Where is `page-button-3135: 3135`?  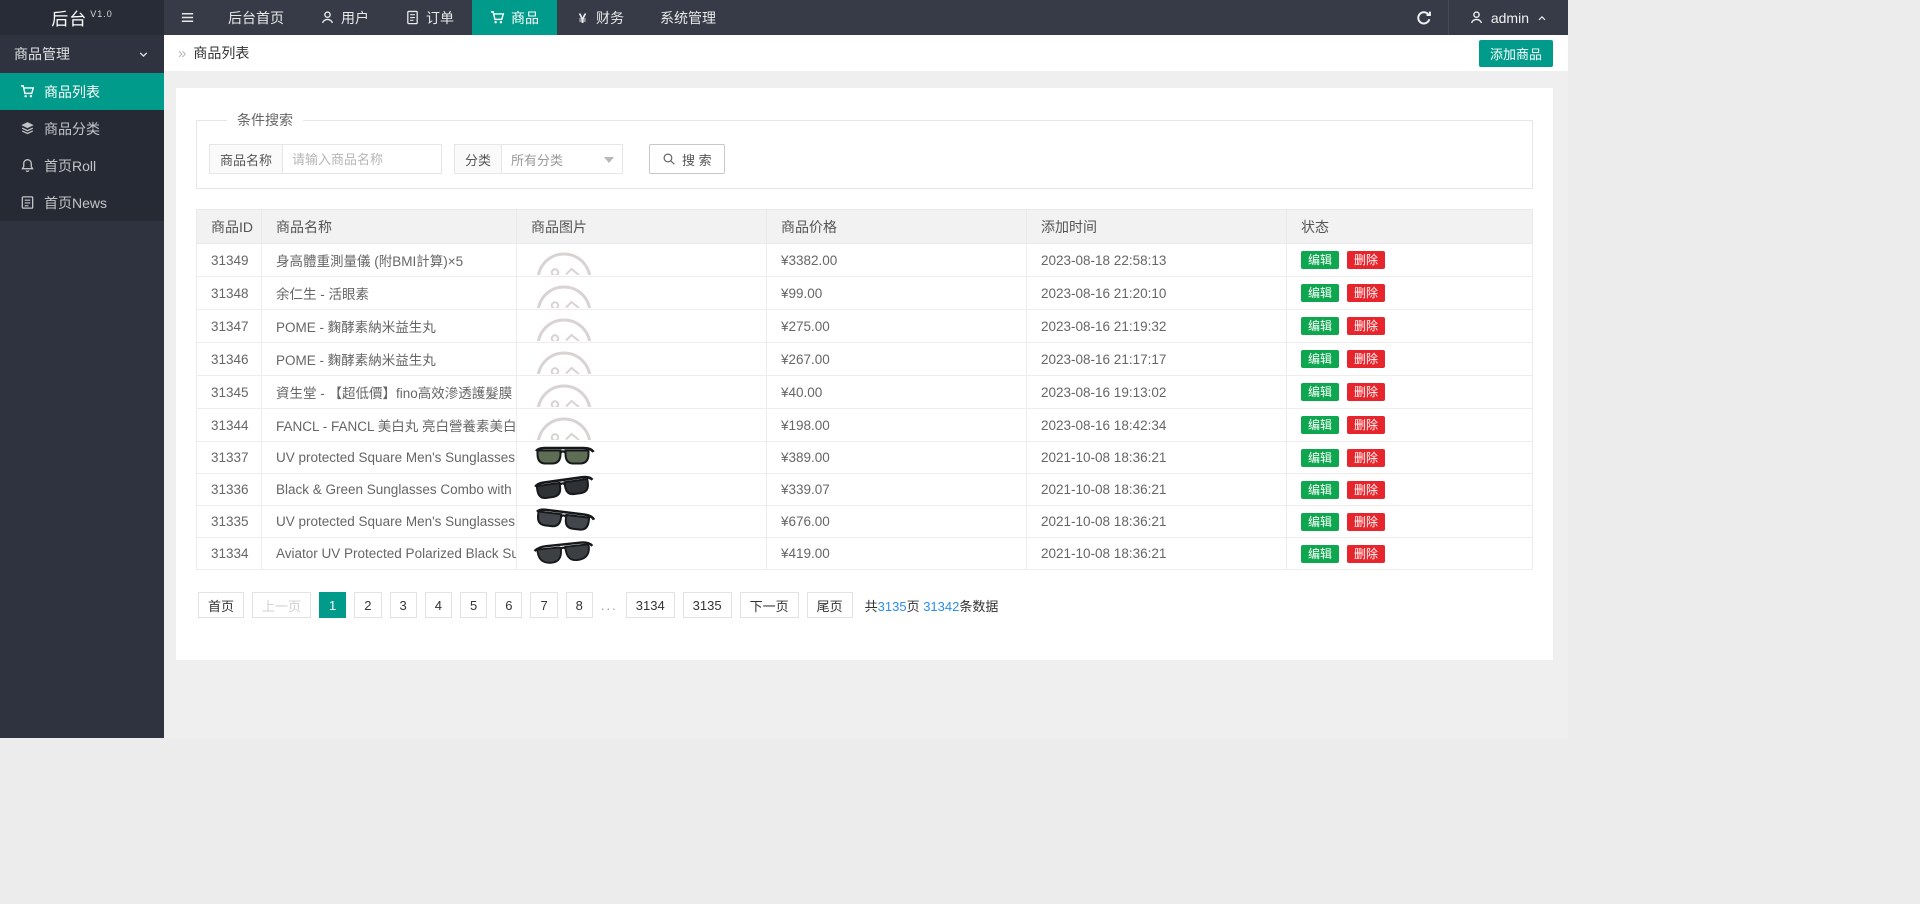
page-button-3135: 3135 is located at coordinates (707, 605).